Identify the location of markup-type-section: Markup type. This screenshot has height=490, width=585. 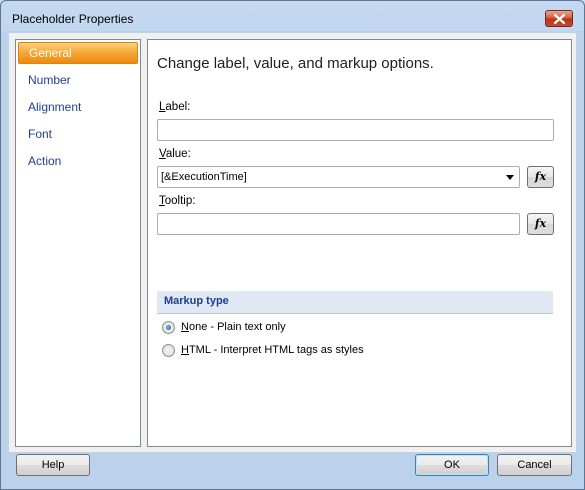
(355, 302).